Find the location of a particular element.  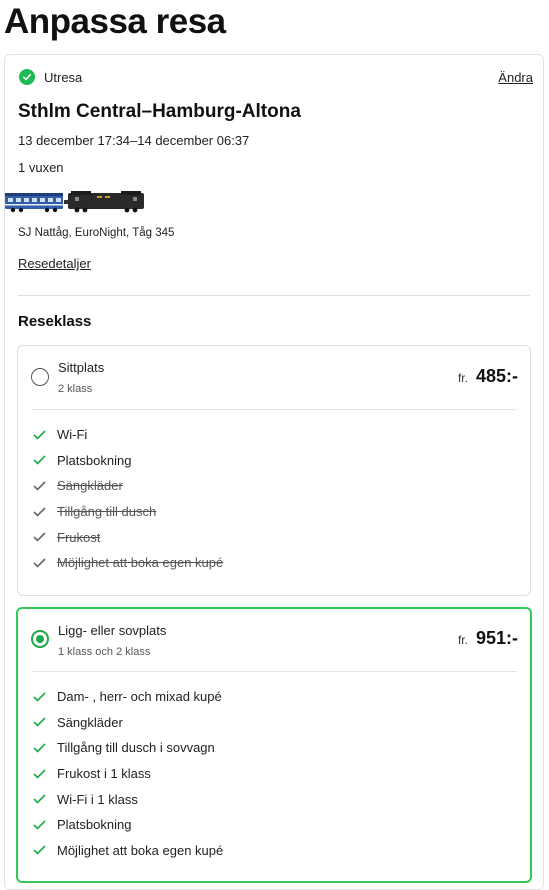

passenger-count: 1 vuxen is located at coordinates (41, 167).